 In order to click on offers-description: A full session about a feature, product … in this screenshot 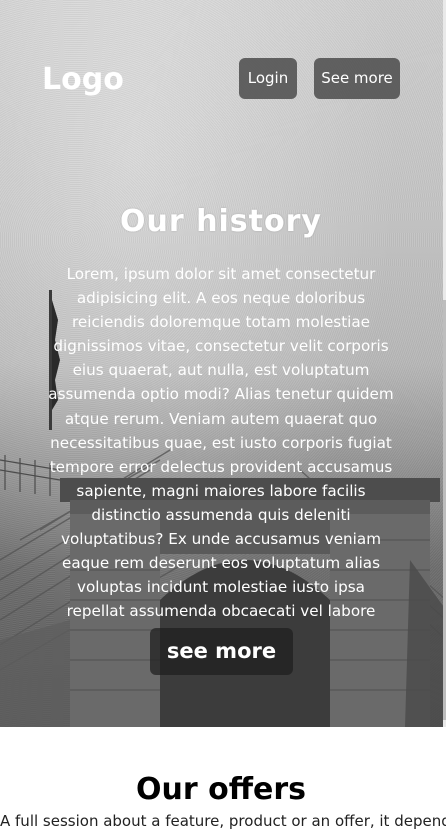, I will do `click(223, 821)`.